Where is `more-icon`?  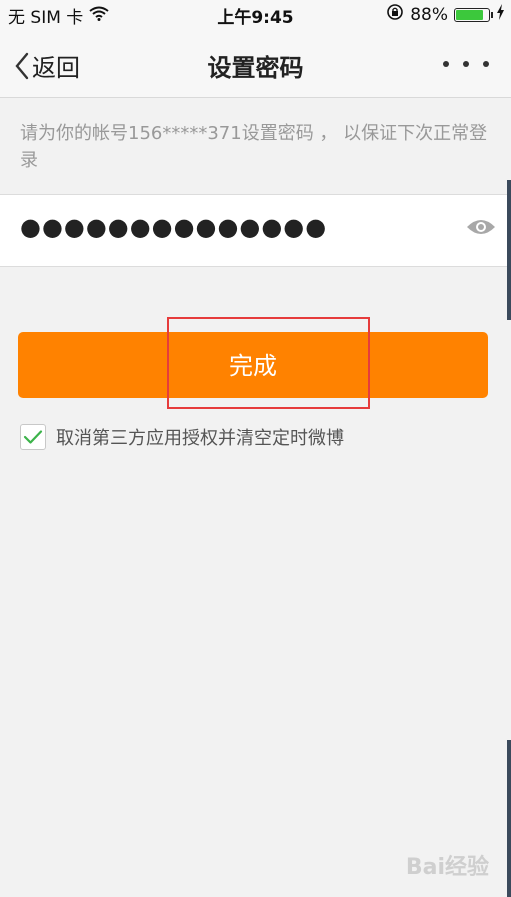 more-icon is located at coordinates (466, 64).